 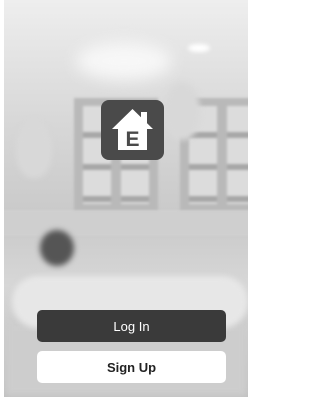 I want to click on login-button: Log In, so click(x=131, y=326).